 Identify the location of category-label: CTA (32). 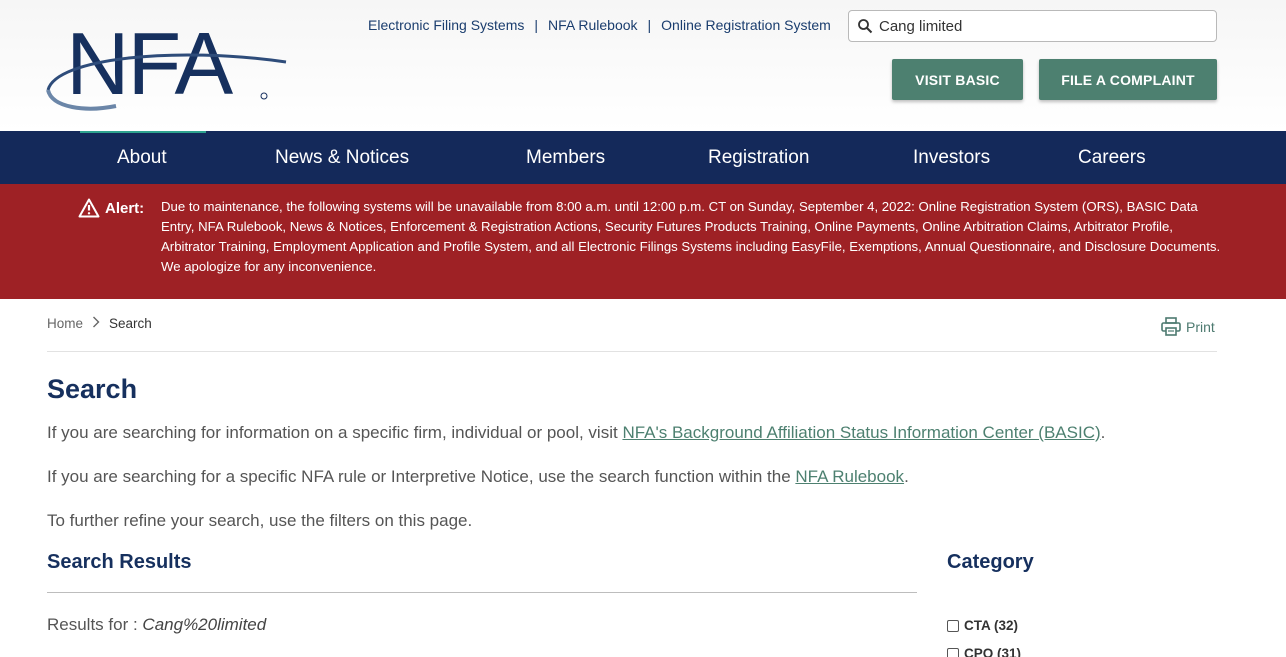
(991, 625).